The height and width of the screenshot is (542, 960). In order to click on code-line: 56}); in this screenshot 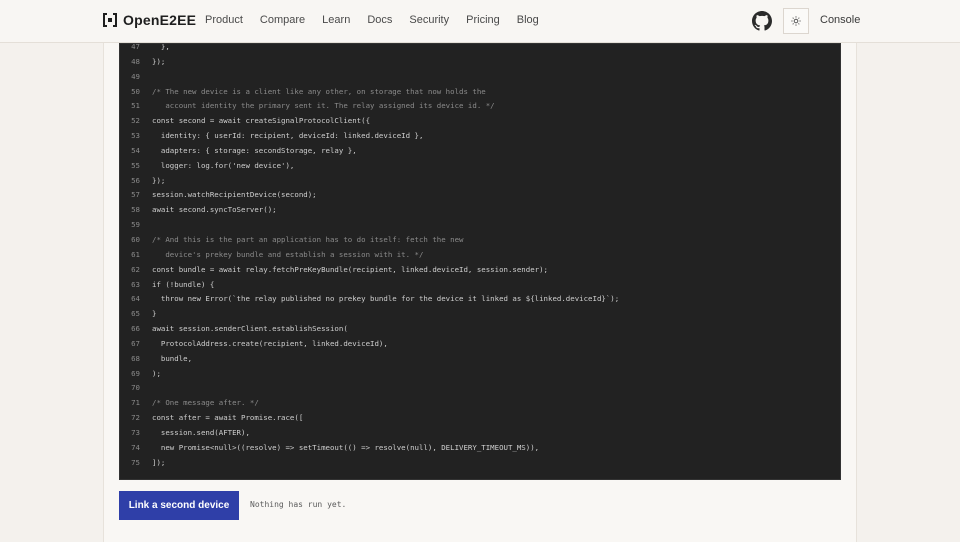, I will do `click(369, 181)`.